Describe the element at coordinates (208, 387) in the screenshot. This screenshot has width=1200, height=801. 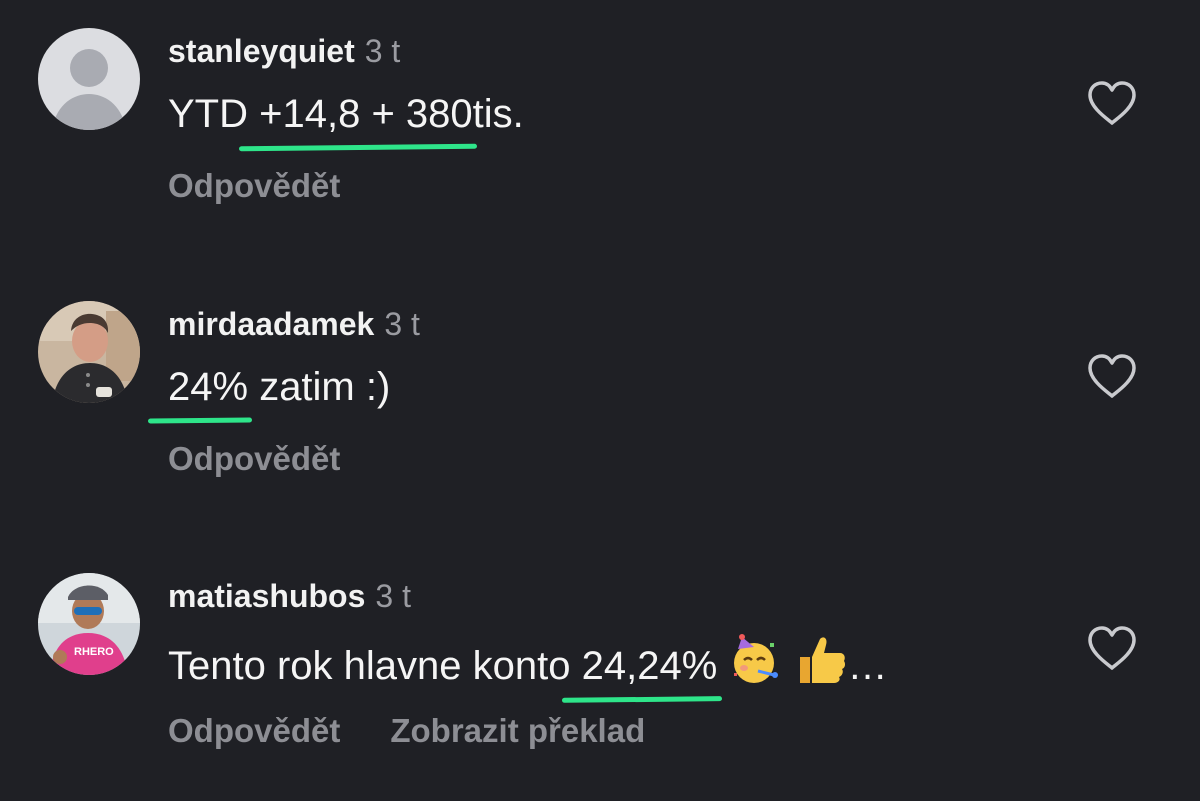
I see `highlighted-text: 24%` at that location.